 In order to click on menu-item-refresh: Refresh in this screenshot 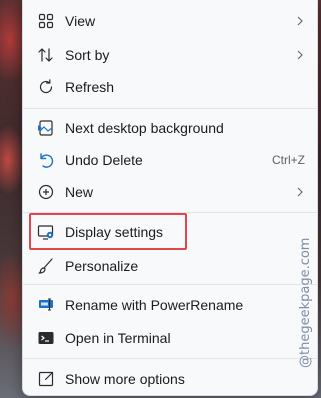, I will do `click(171, 87)`.